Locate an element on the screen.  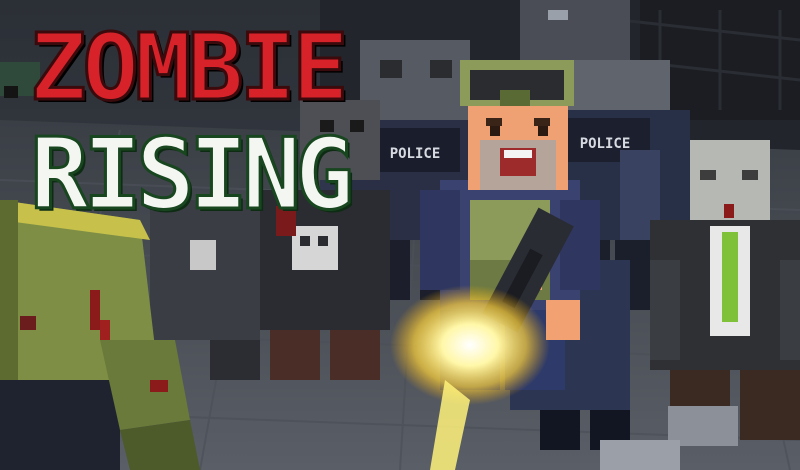
title-zombie: ZOMBIE is located at coordinates (189, 67).